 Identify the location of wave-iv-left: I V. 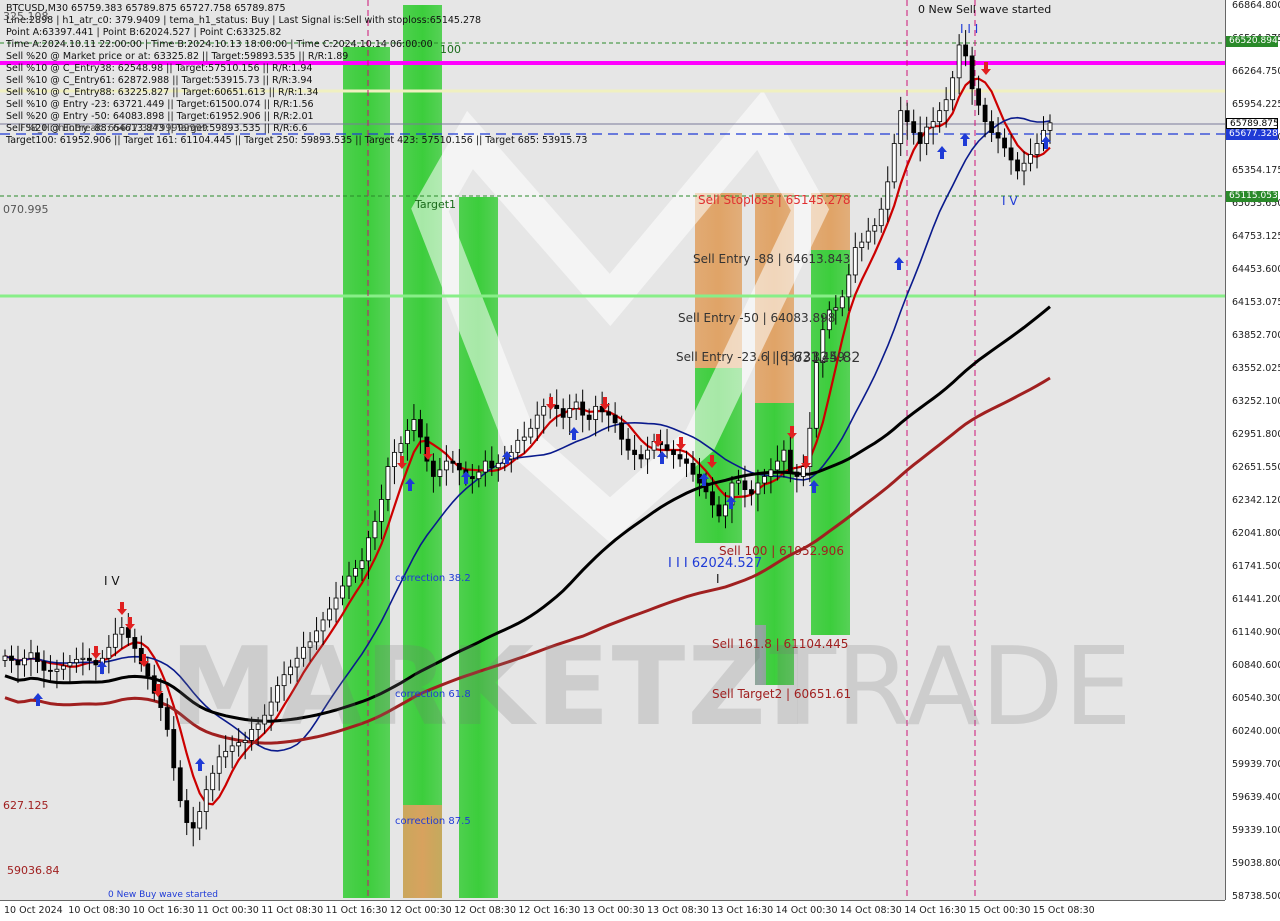
(112, 581).